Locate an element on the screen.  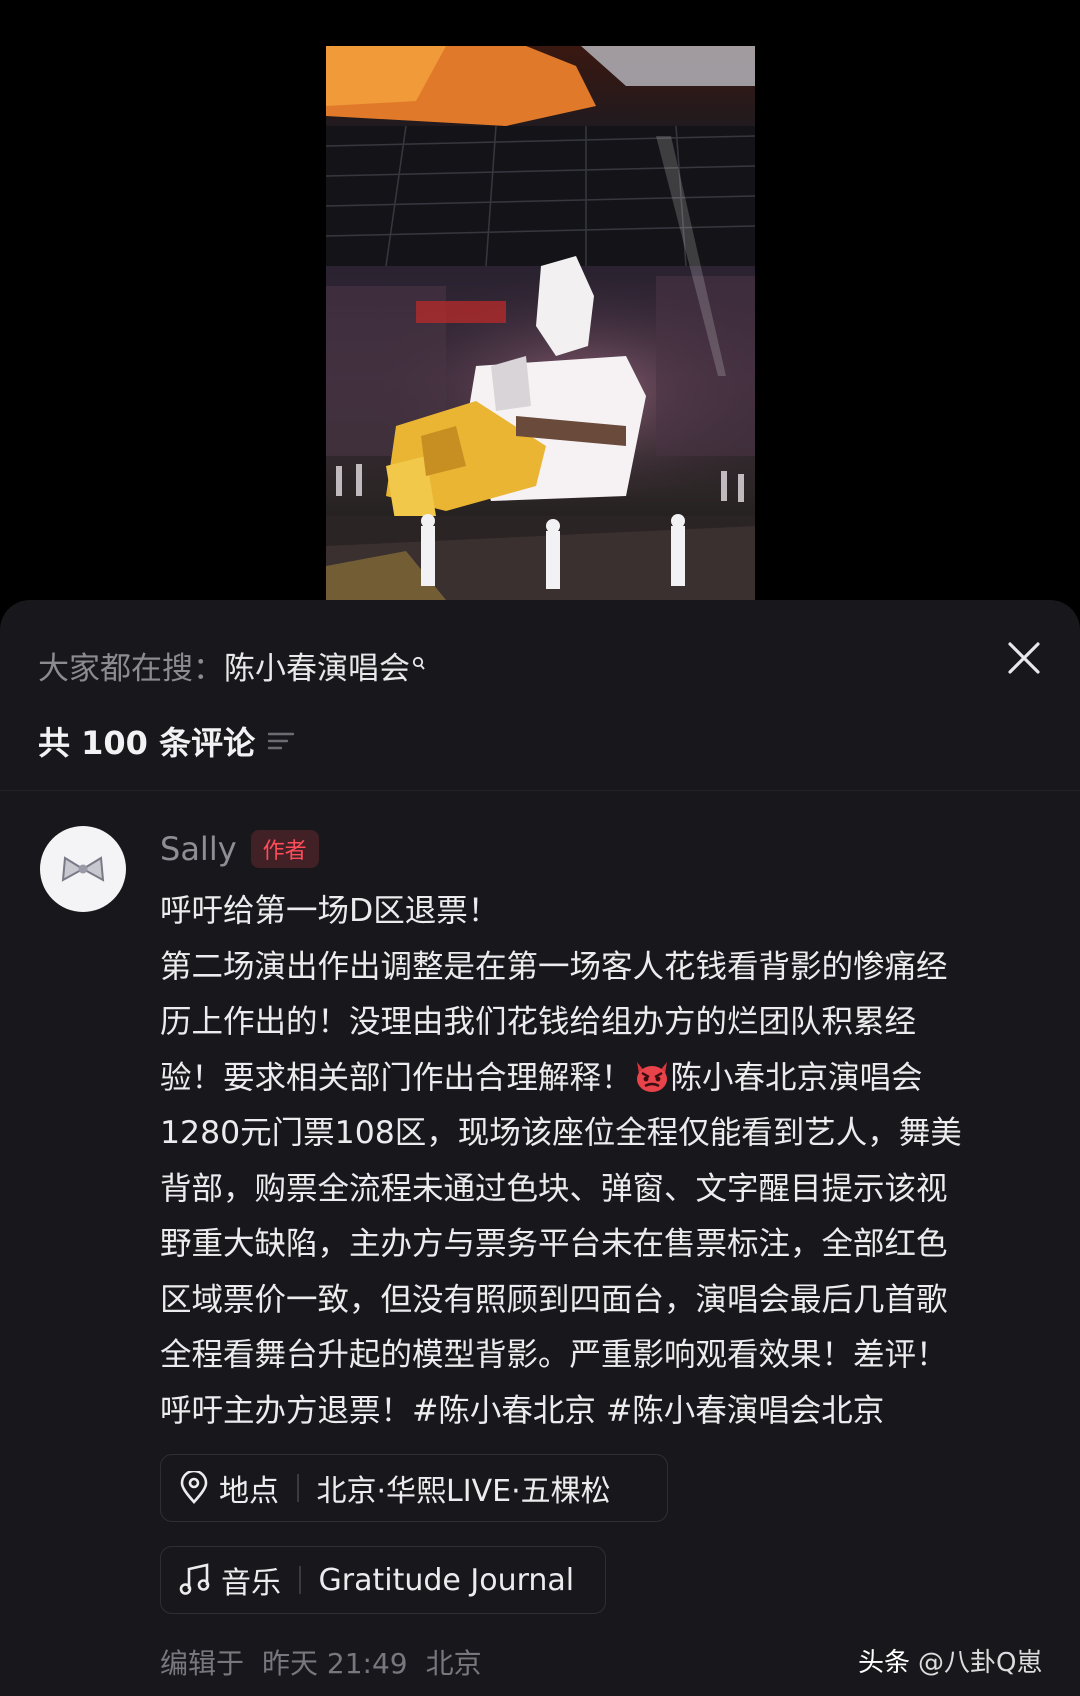
location-value: 北京·华熙LIVE·五棵松 is located at coordinates (463, 1491).